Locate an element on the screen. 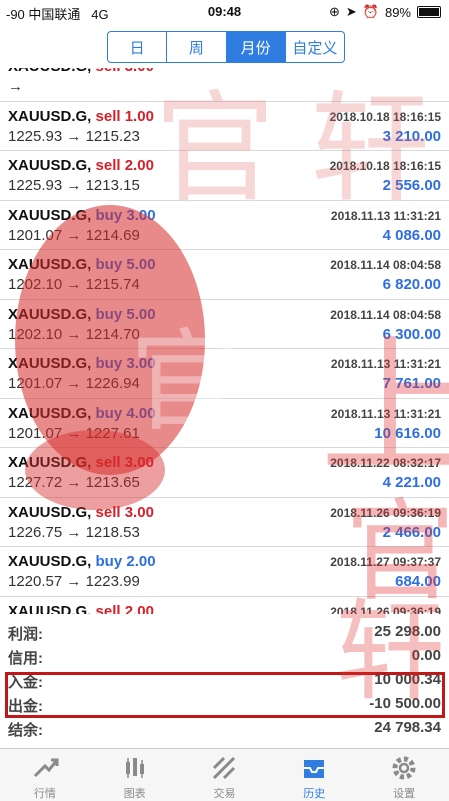 The image size is (449, 801). tab-trade: 交易 is located at coordinates (225, 775).